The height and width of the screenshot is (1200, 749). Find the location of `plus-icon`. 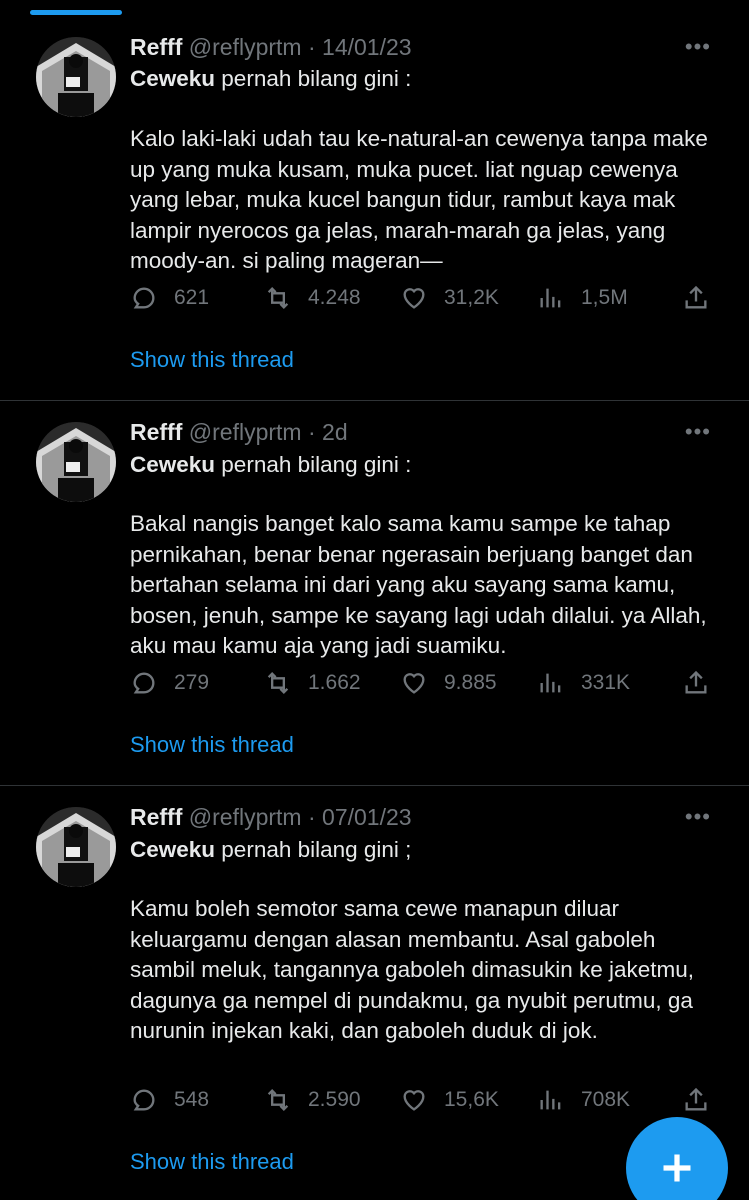

plus-icon is located at coordinates (677, 1168).